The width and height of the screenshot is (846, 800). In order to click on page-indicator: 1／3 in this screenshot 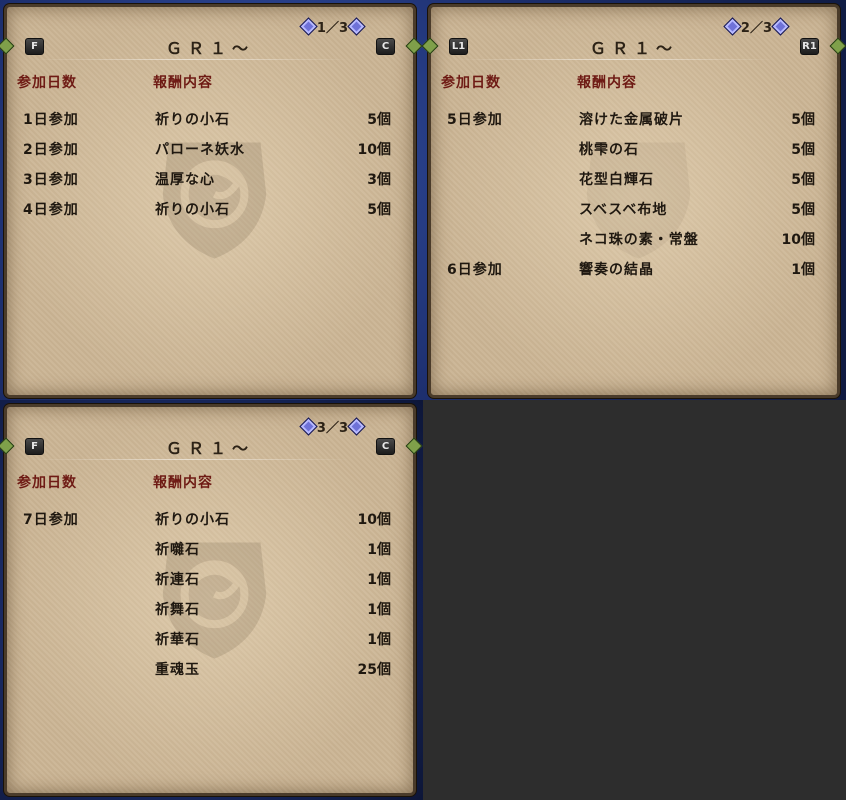, I will do `click(332, 26)`.